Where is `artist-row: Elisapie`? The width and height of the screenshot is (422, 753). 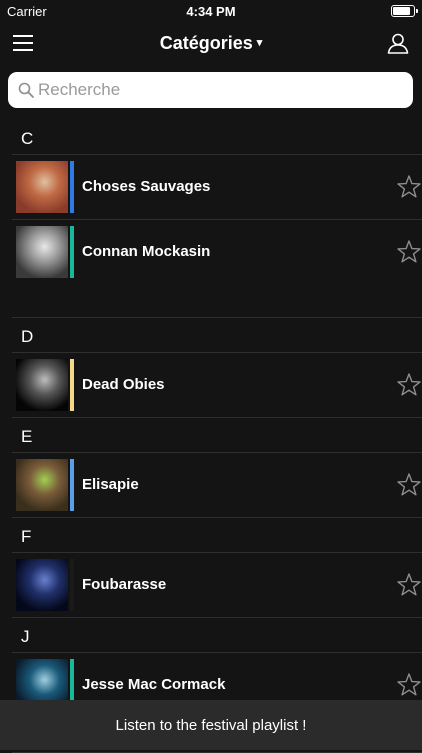
artist-row: Elisapie is located at coordinates (217, 485).